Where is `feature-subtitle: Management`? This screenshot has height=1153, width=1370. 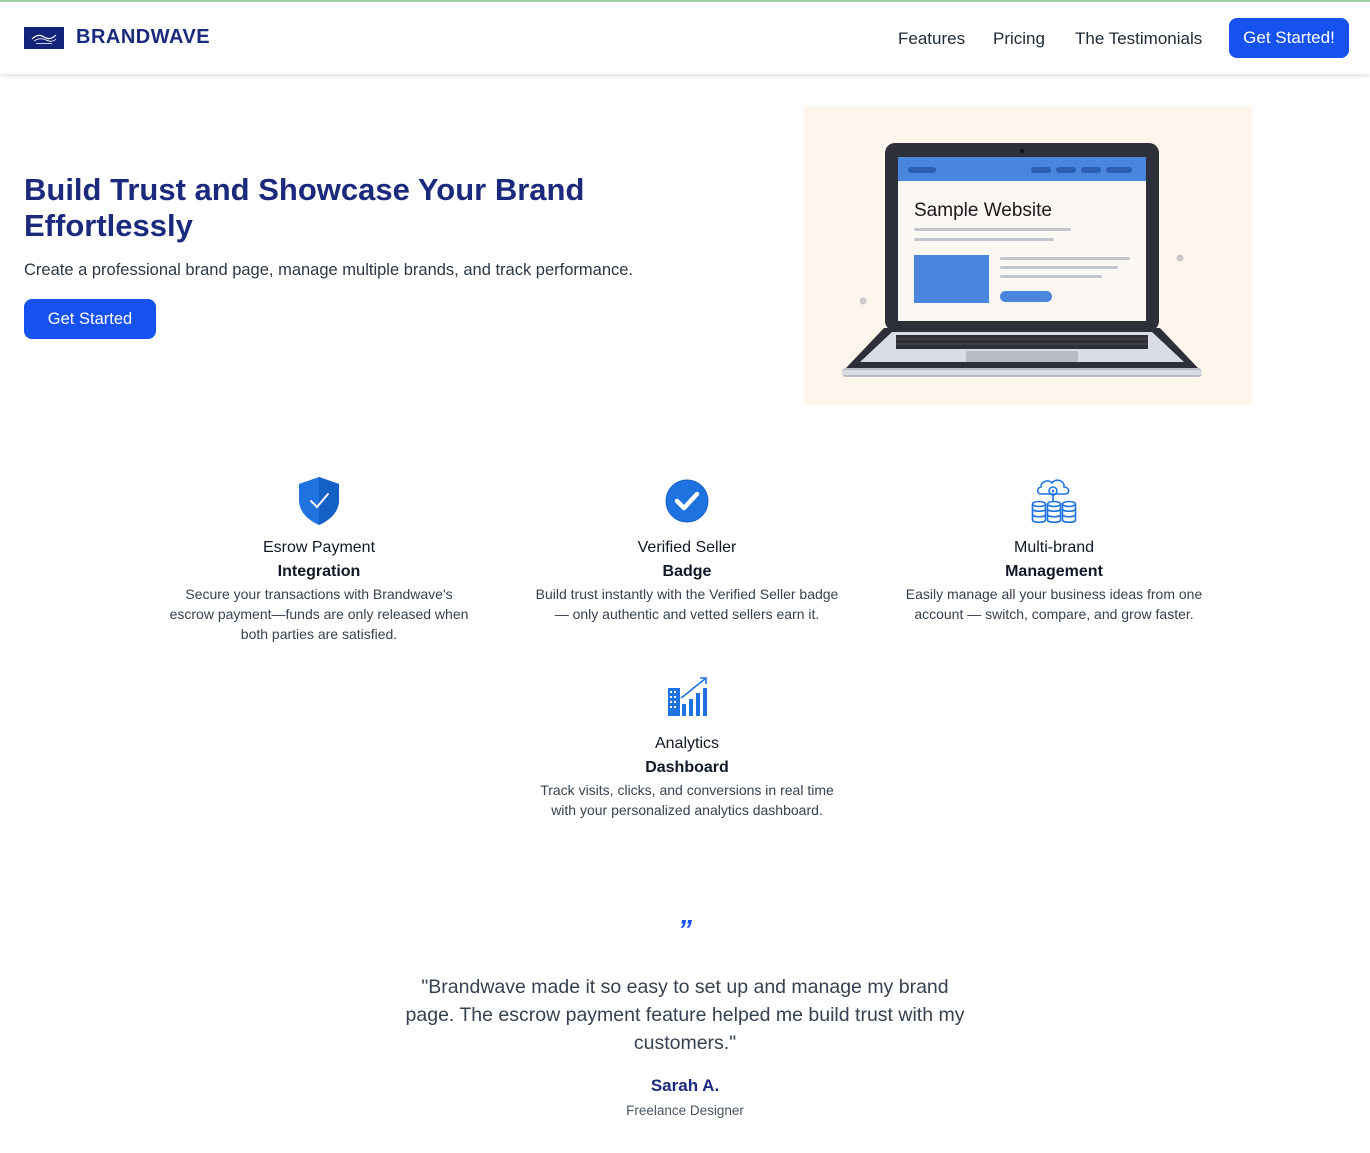 feature-subtitle: Management is located at coordinates (1054, 571).